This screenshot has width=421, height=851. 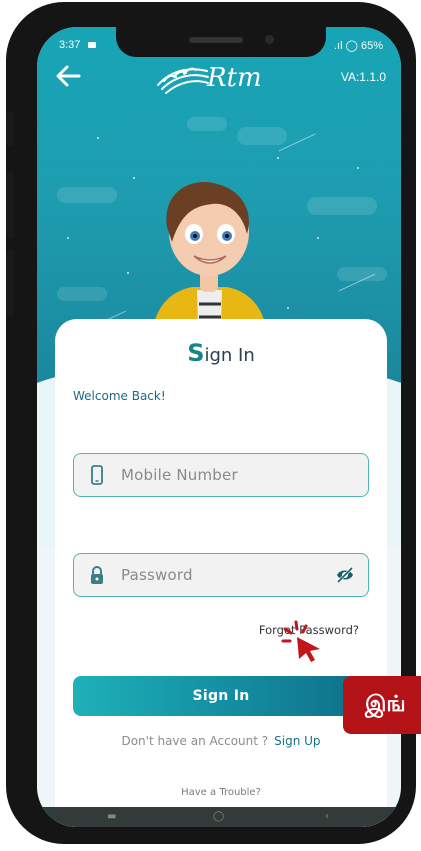 I want to click on status-time: 3:37, so click(x=70, y=45).